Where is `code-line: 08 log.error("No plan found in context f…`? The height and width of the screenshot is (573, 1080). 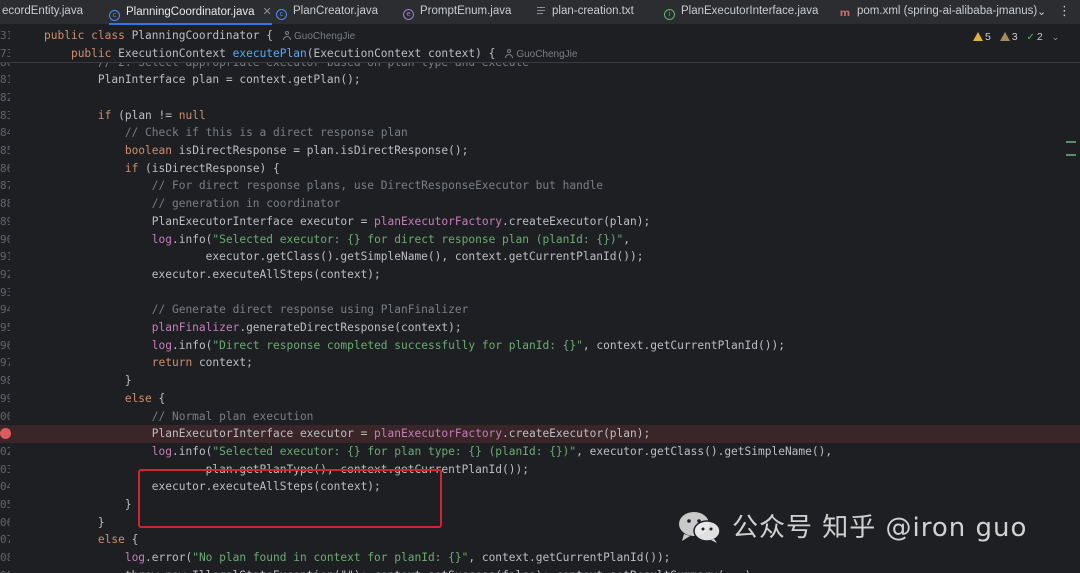
code-line: 08 log.error("No plan found in context f… is located at coordinates (540, 558).